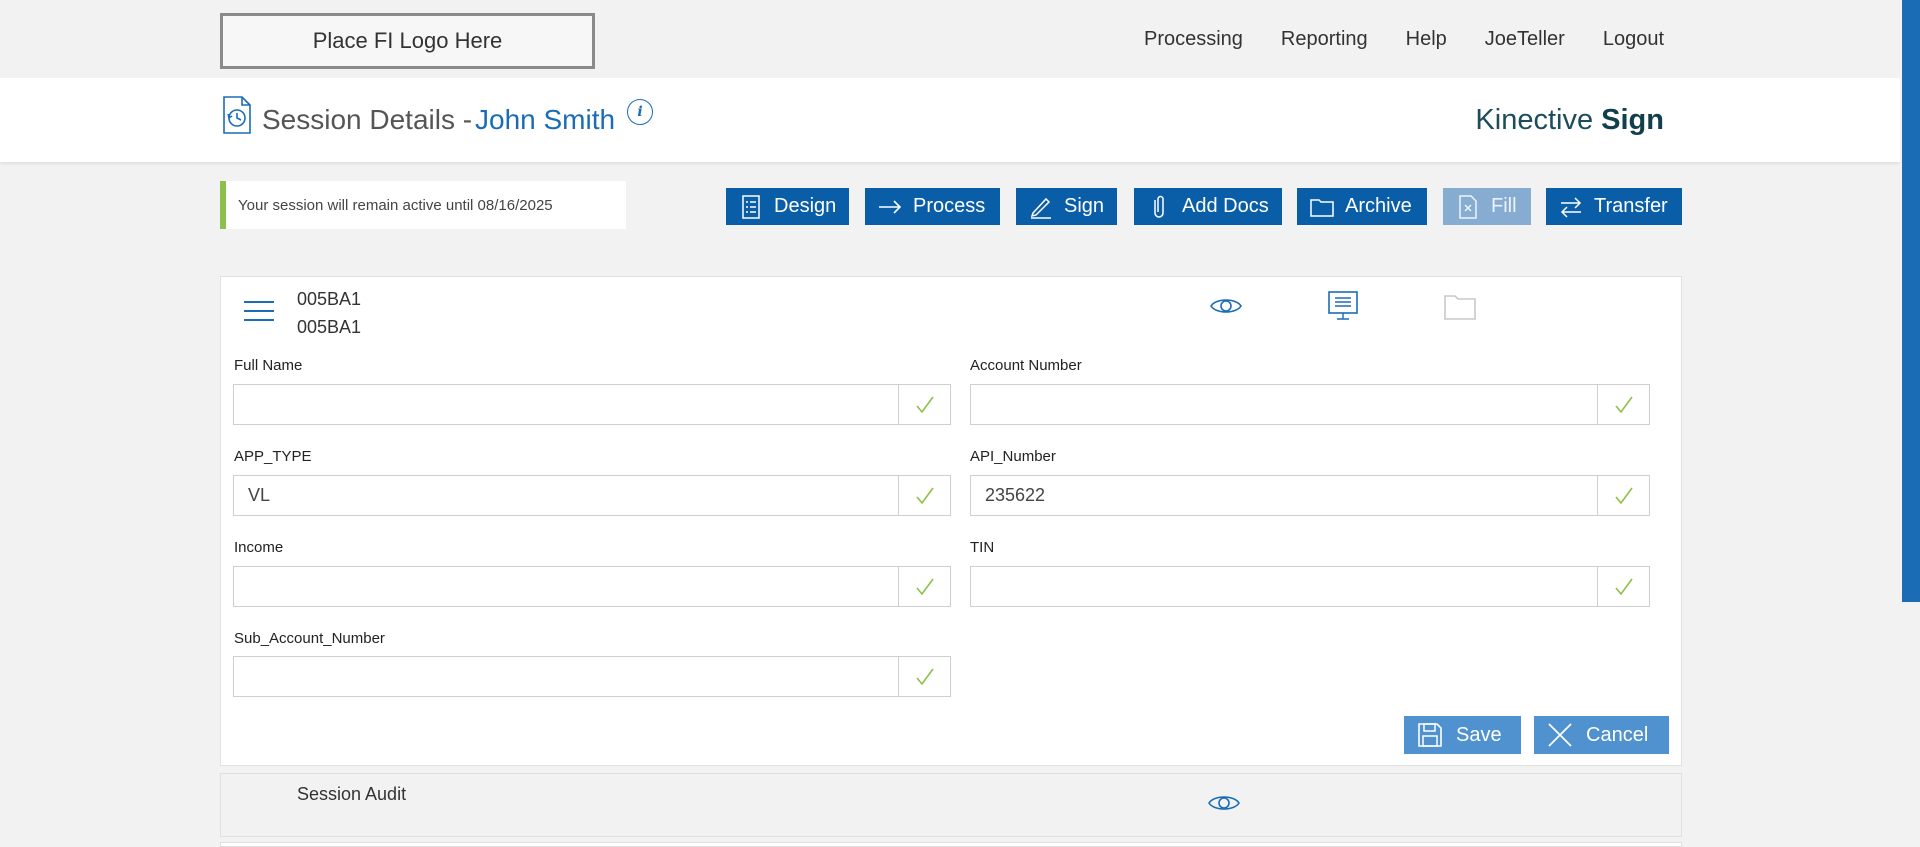 This screenshot has height=847, width=1920. I want to click on account-number-input, so click(1284, 404).